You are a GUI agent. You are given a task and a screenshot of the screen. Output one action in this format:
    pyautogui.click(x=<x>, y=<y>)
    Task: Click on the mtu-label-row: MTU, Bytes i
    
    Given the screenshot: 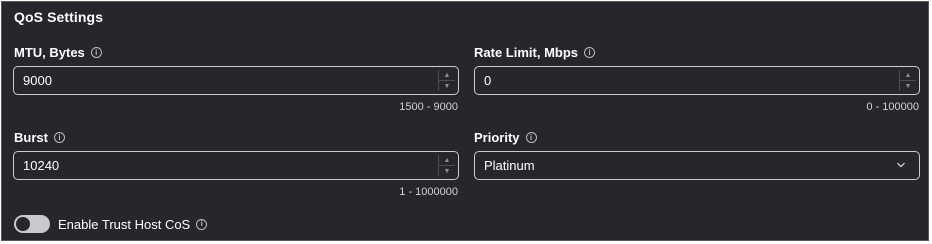 What is the action you would take?
    pyautogui.click(x=58, y=52)
    